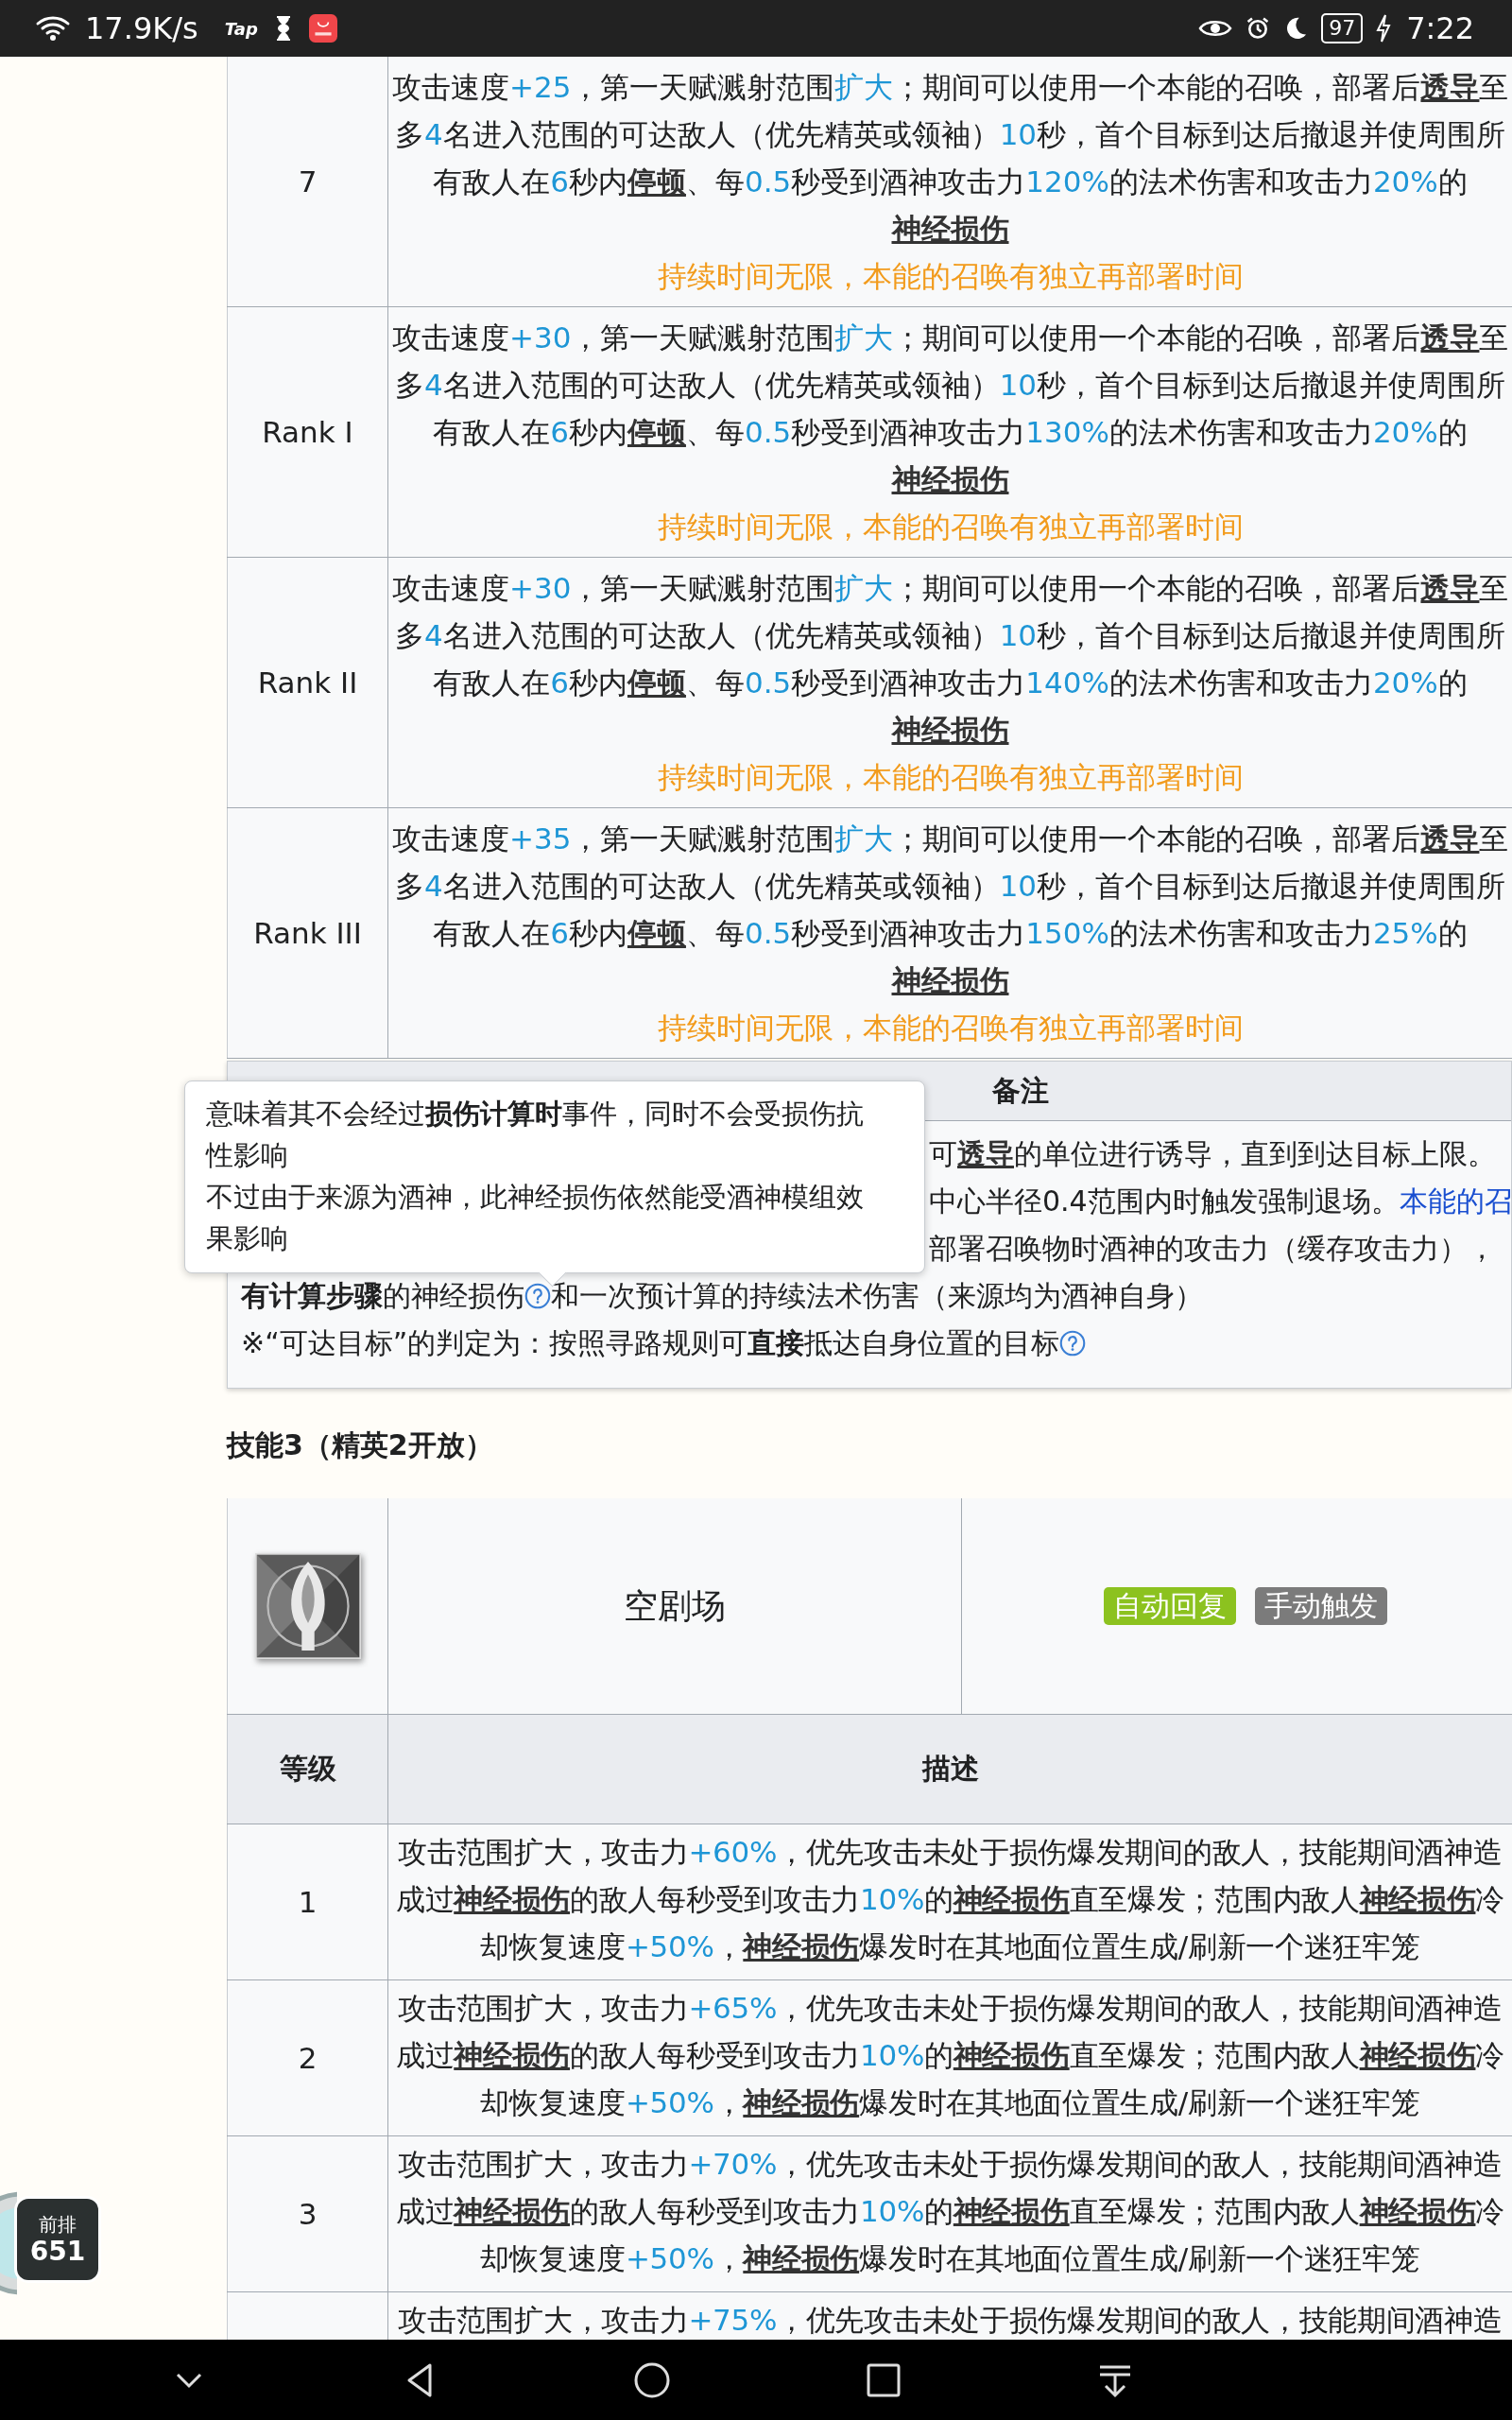  I want to click on badge-count: 651, so click(57, 2252).